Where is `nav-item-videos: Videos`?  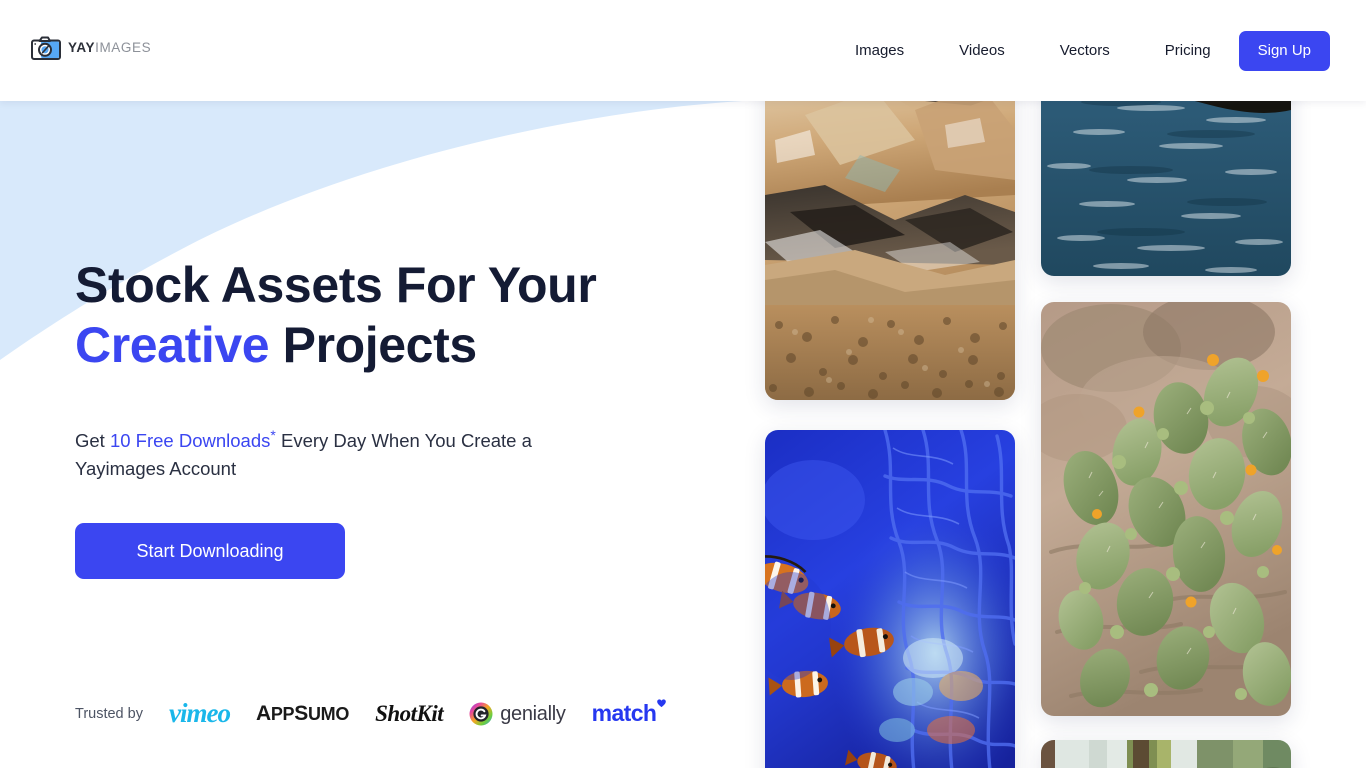 nav-item-videos: Videos is located at coordinates (982, 50).